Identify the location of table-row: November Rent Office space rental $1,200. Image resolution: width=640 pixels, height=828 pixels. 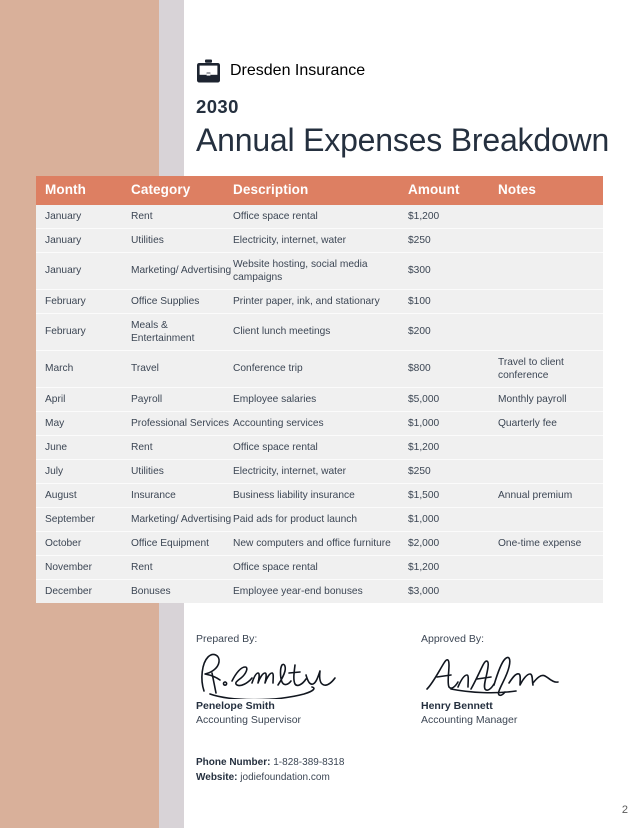
(319, 568).